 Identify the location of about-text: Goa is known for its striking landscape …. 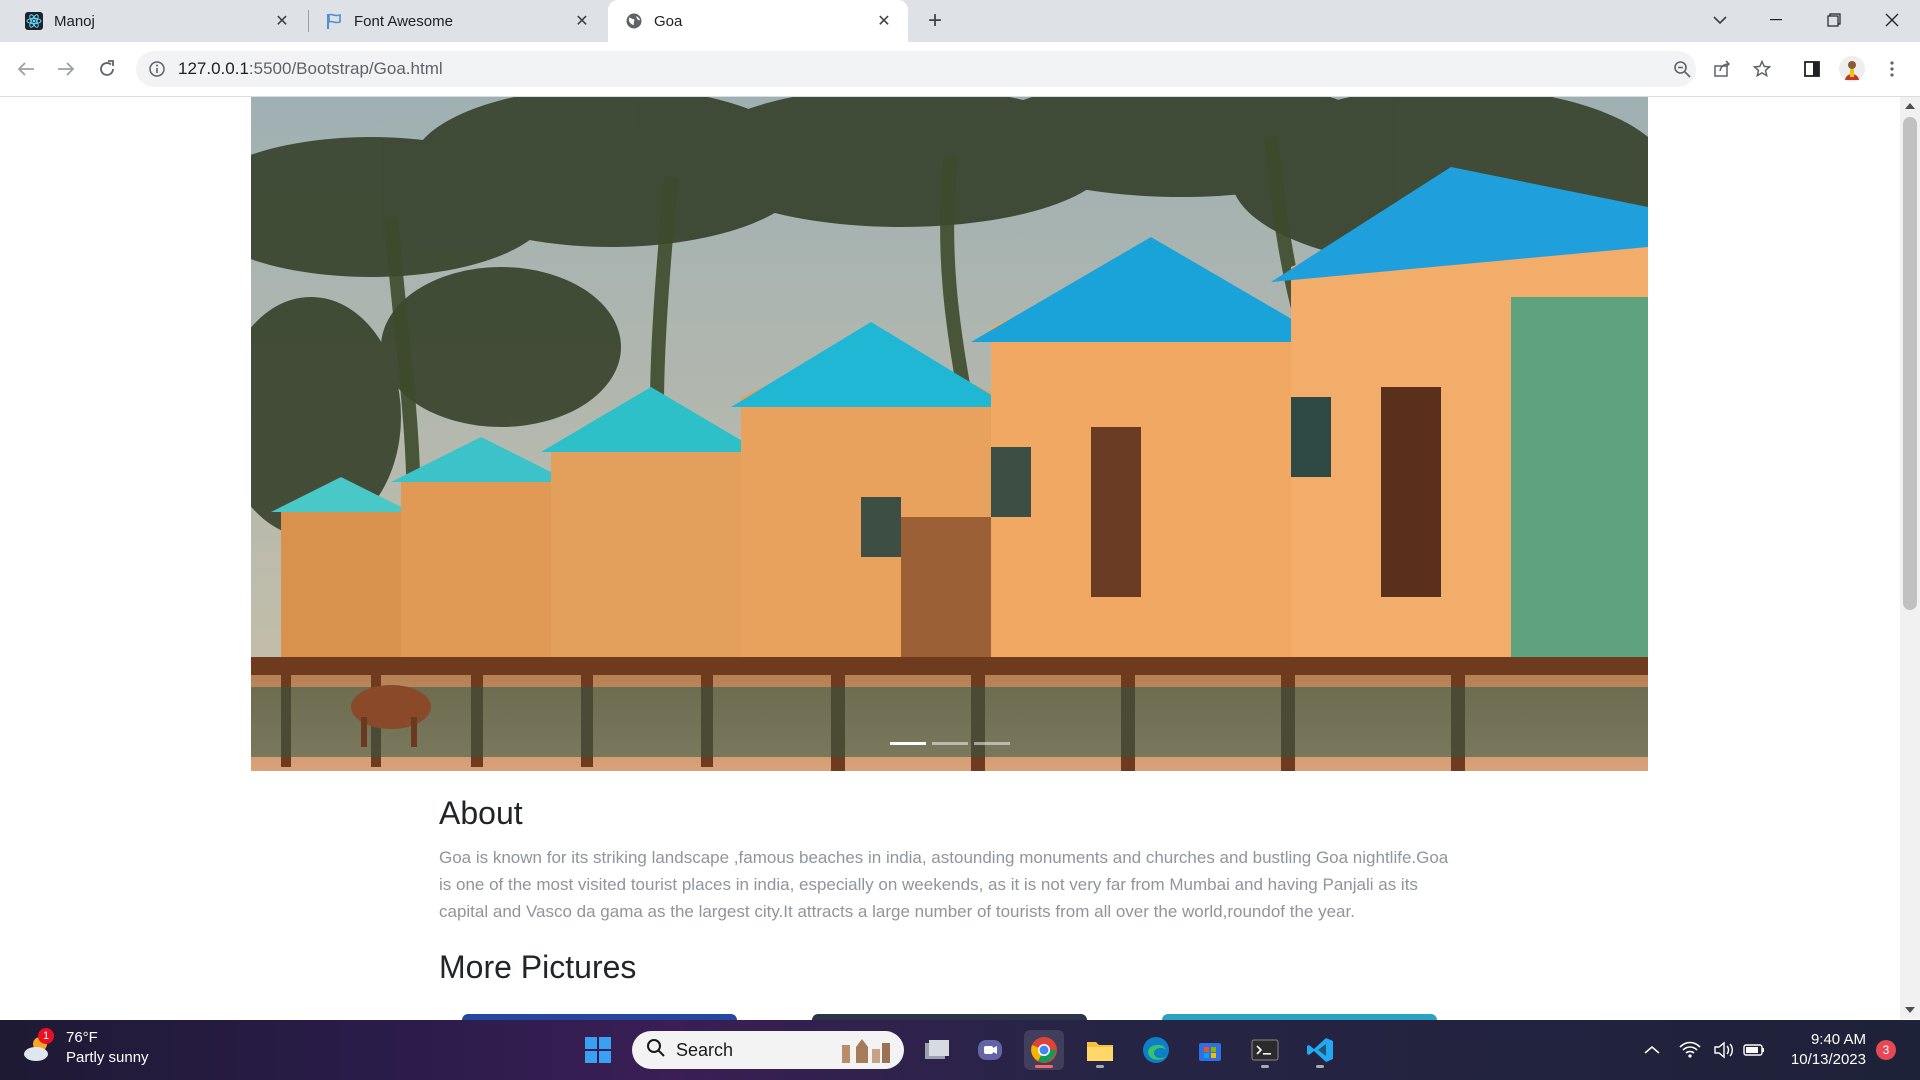
(944, 884).